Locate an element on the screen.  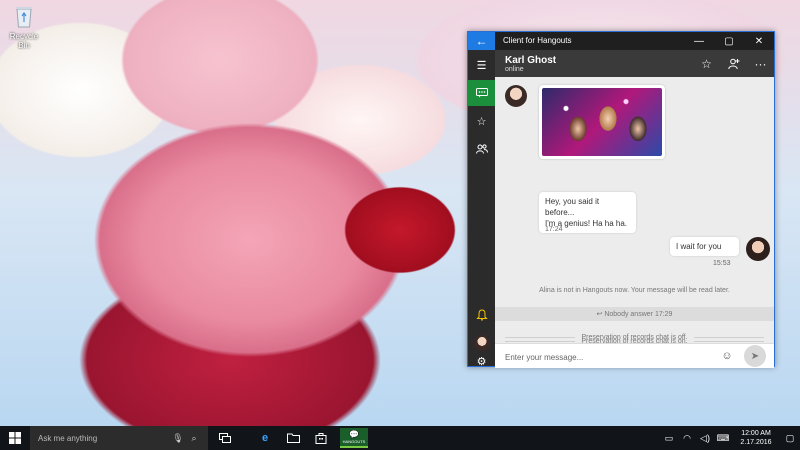
nobody-answer-row: ↩ Nobody answer 17:29 is located at coordinates (634, 314).